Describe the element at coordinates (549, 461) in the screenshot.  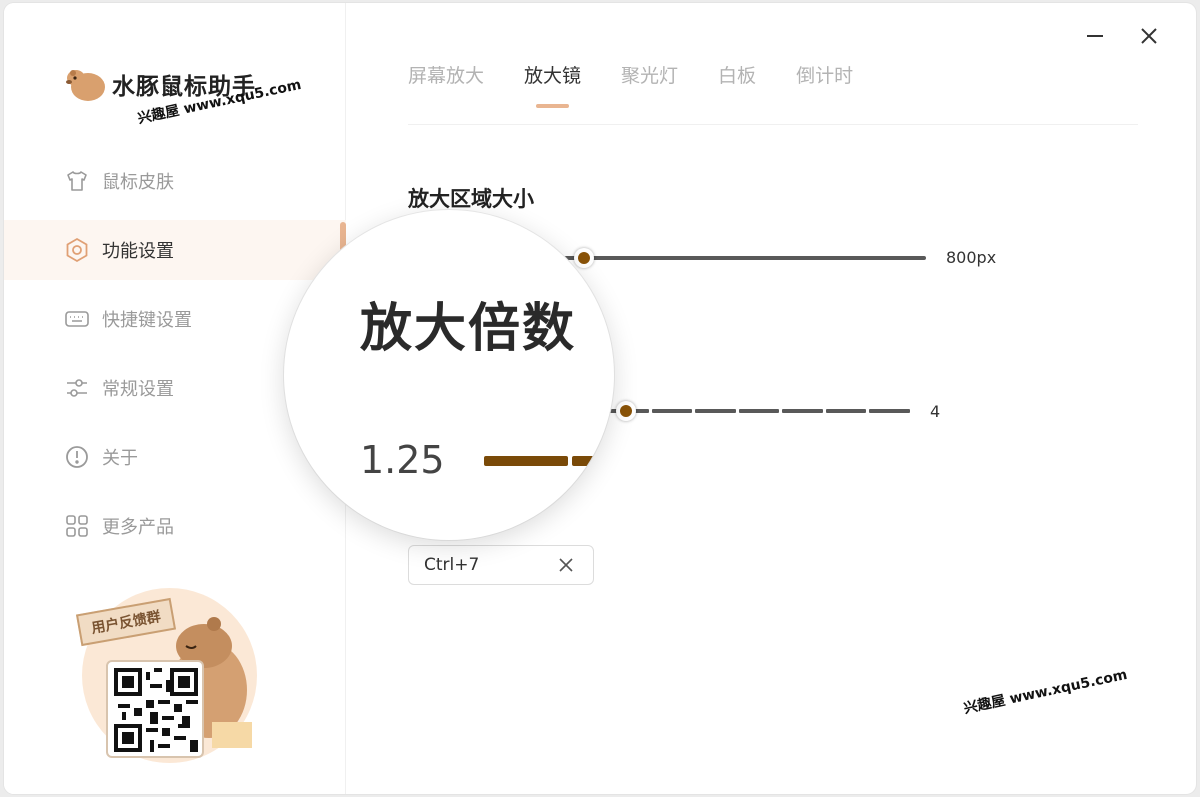
I see `zoom-factor-track-magnified` at that location.